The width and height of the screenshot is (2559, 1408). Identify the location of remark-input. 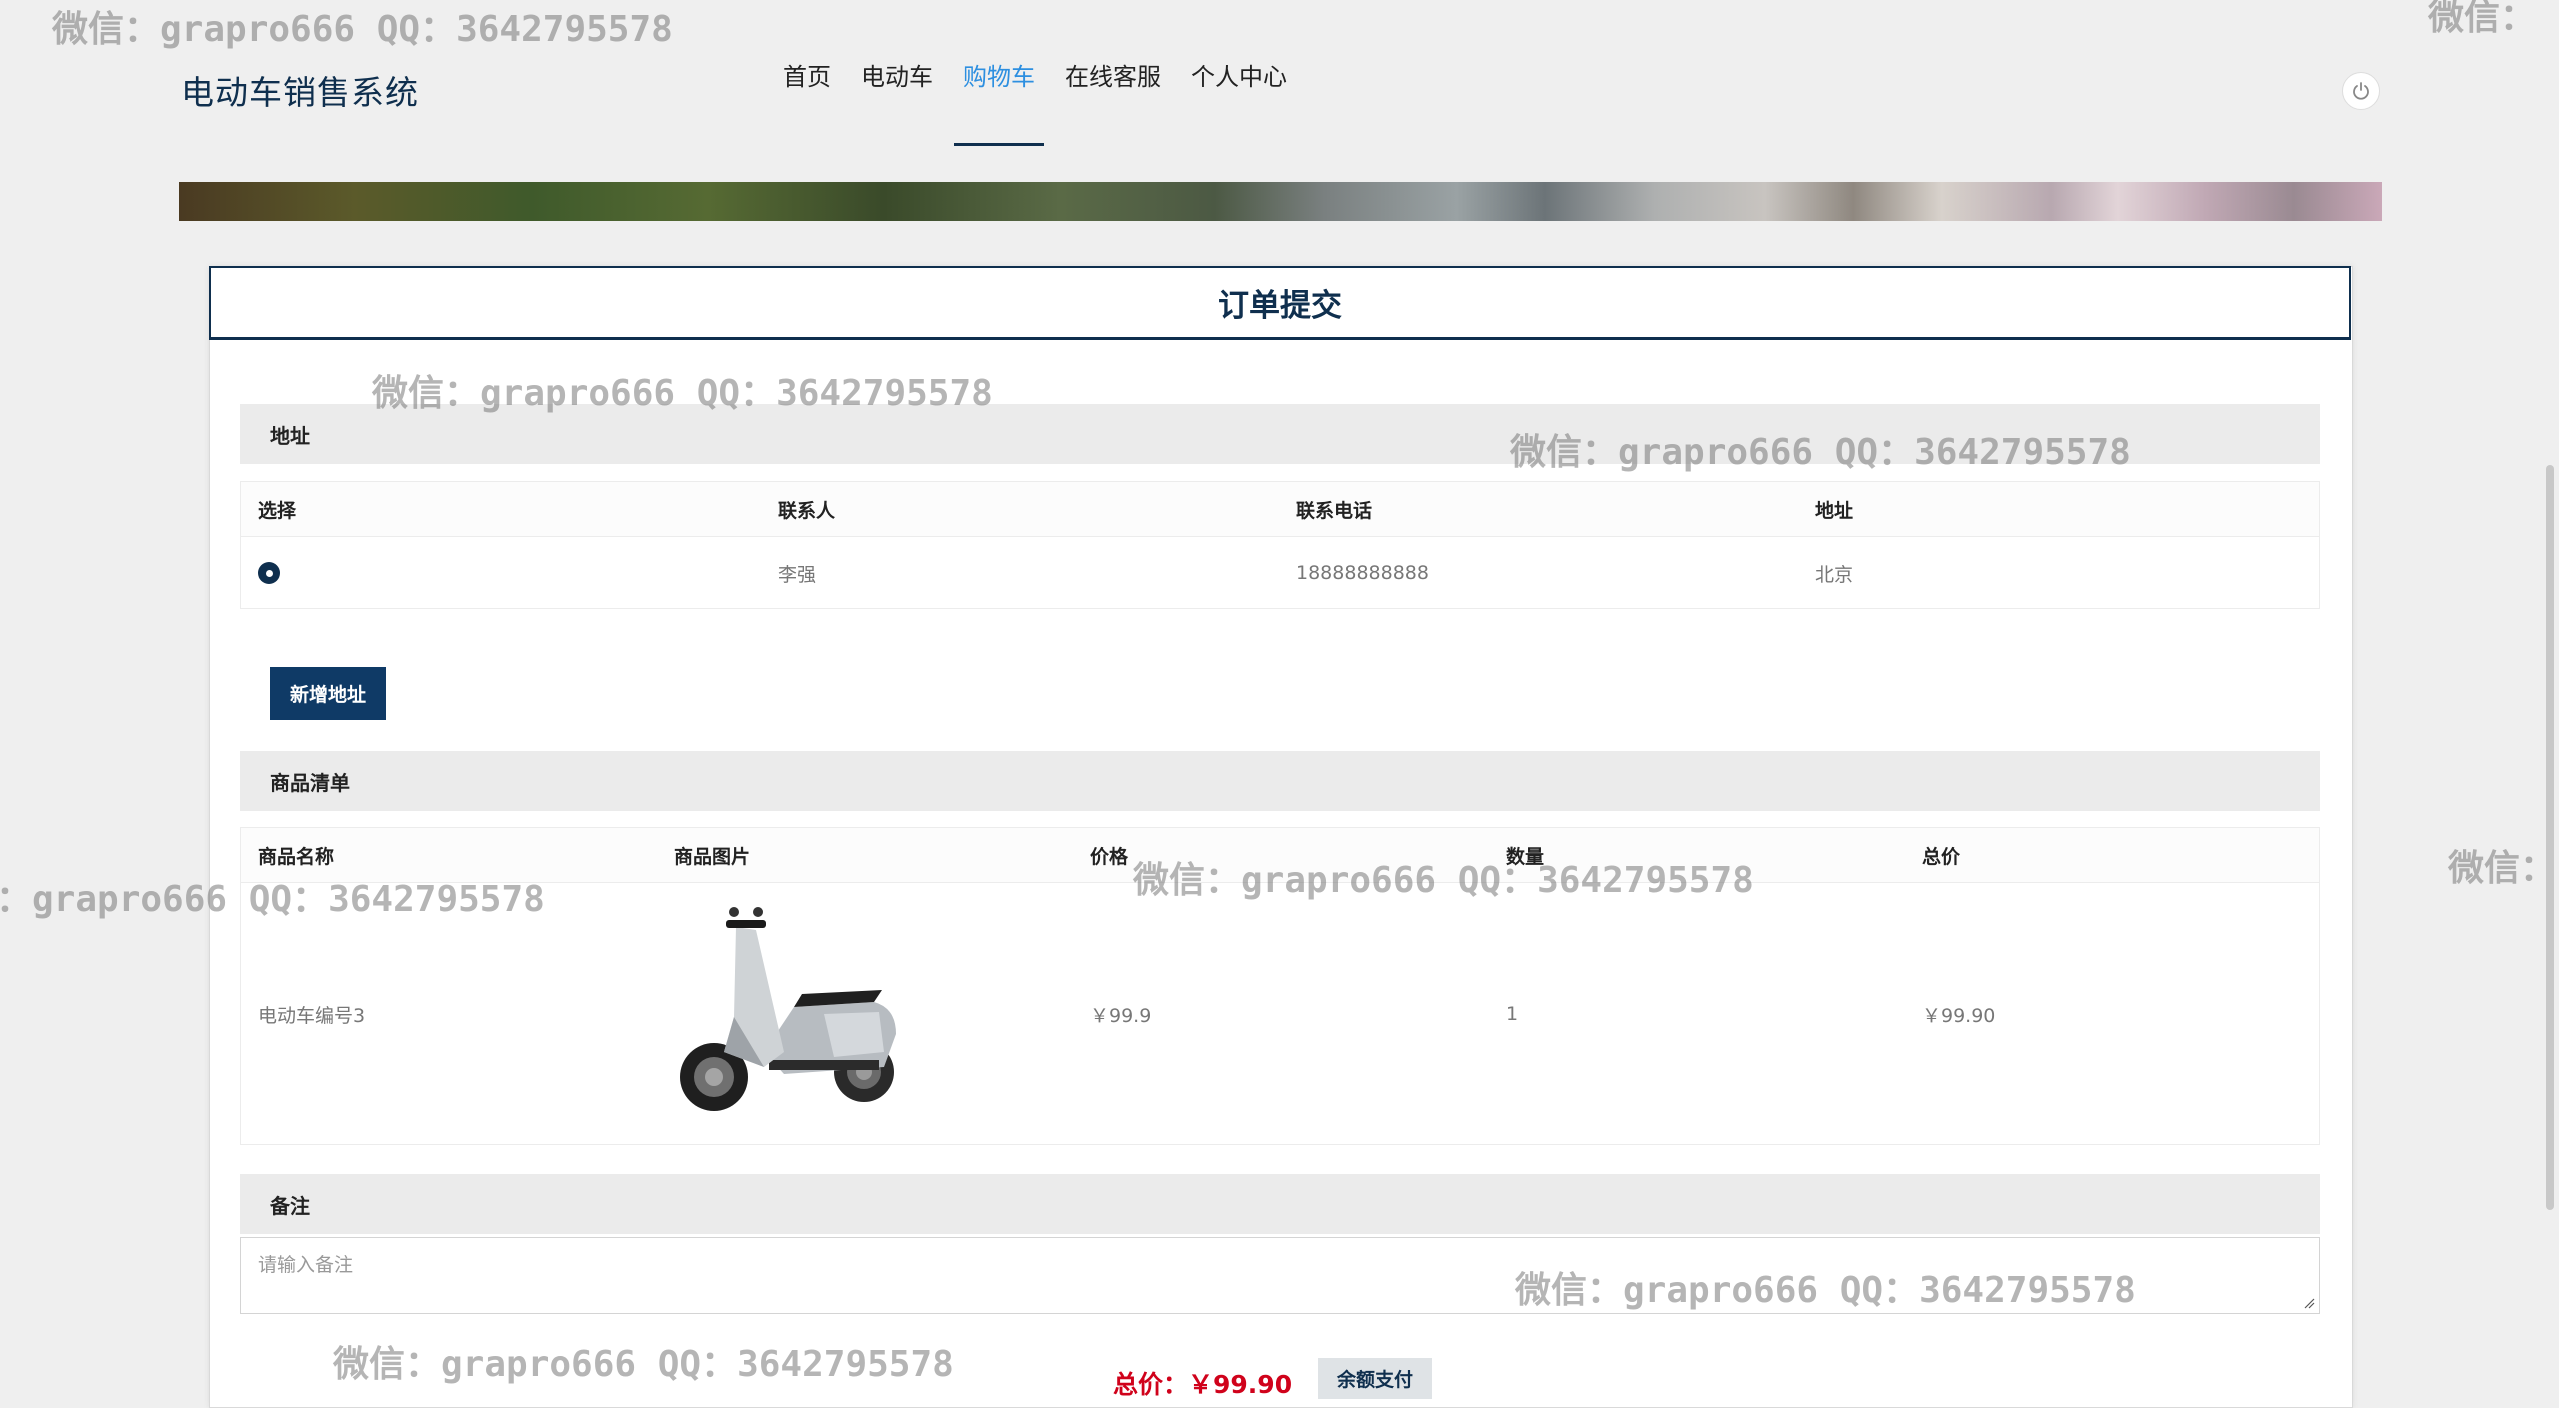
(1280, 1275).